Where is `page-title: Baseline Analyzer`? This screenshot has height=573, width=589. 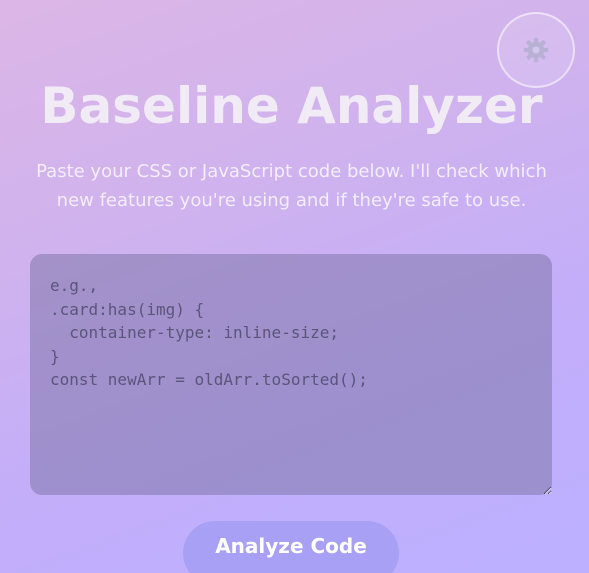 page-title: Baseline Analyzer is located at coordinates (291, 106).